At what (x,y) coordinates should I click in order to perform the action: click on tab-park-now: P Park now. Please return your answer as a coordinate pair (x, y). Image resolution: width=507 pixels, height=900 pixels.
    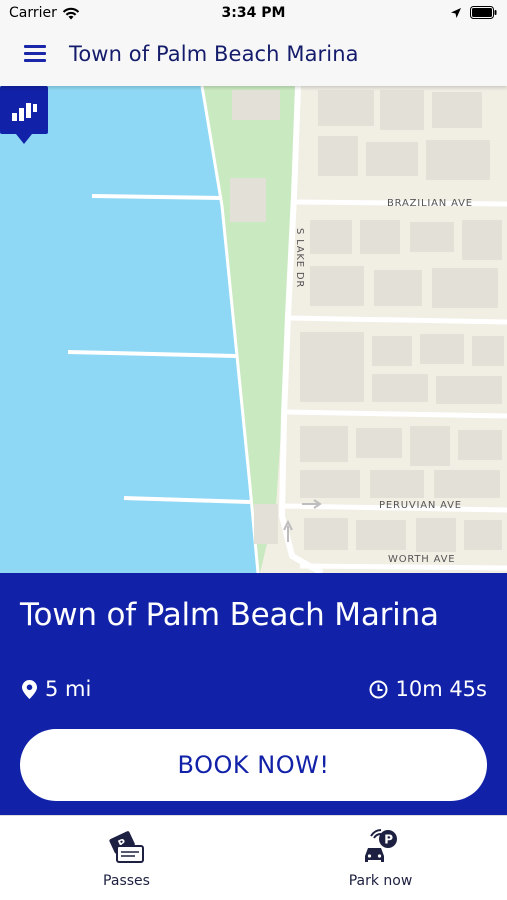
    Looking at the image, I should click on (380, 858).